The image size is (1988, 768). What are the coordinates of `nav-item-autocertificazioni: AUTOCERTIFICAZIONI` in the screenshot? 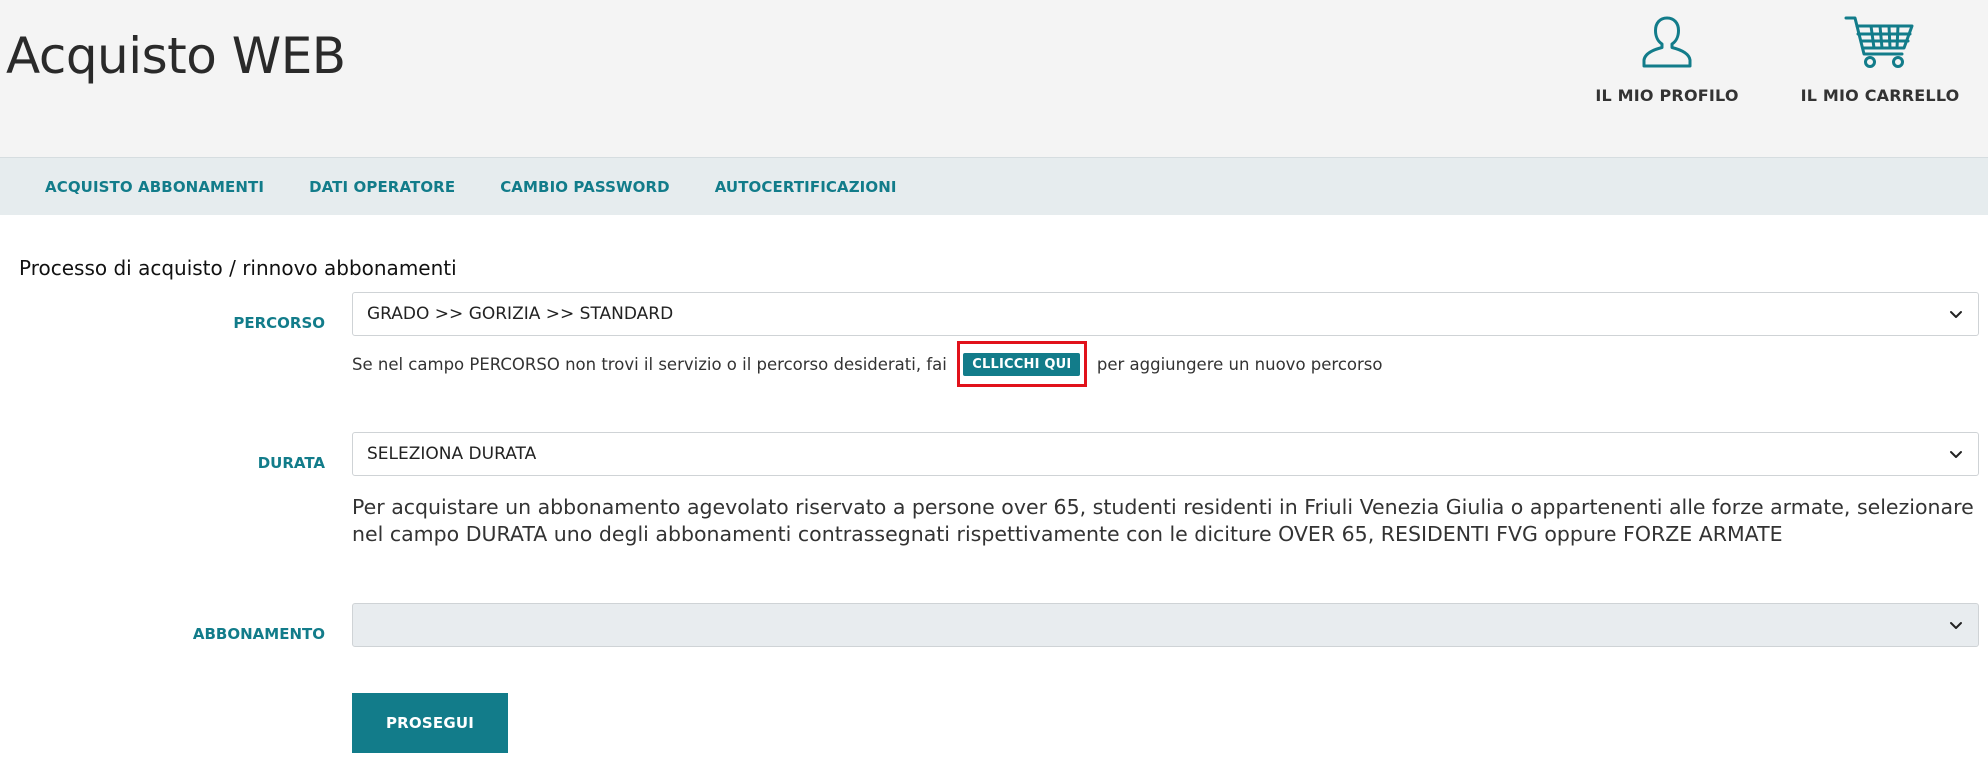 It's located at (806, 187).